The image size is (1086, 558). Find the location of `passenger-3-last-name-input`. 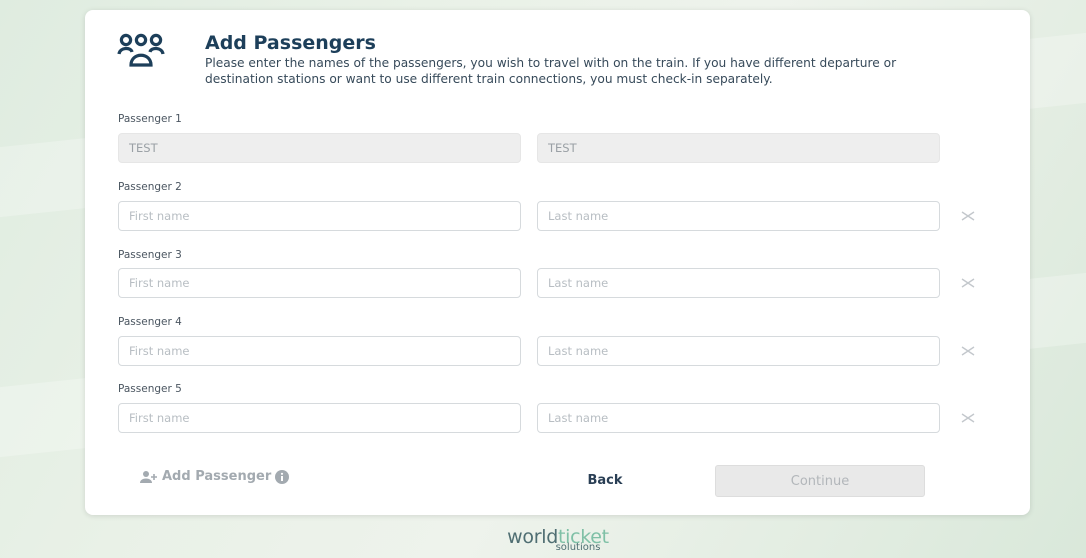

passenger-3-last-name-input is located at coordinates (738, 283).